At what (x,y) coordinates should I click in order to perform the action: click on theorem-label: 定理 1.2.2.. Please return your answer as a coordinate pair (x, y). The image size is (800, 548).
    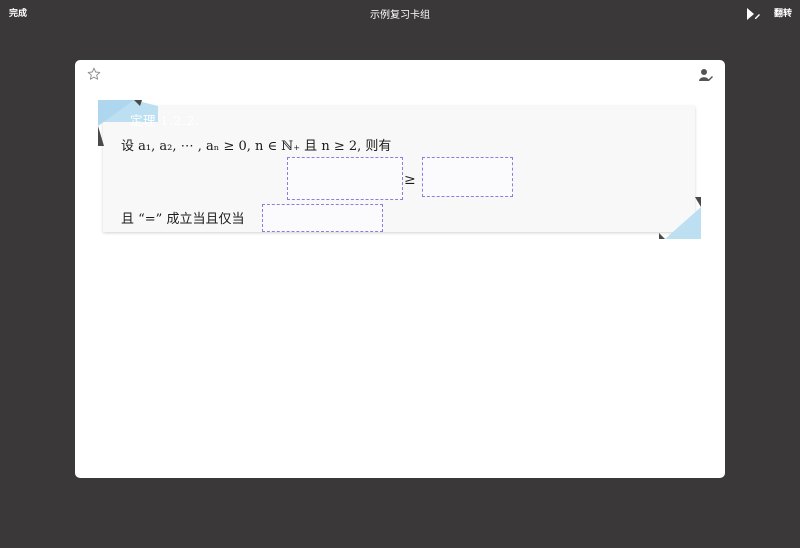
    Looking at the image, I should click on (165, 120).